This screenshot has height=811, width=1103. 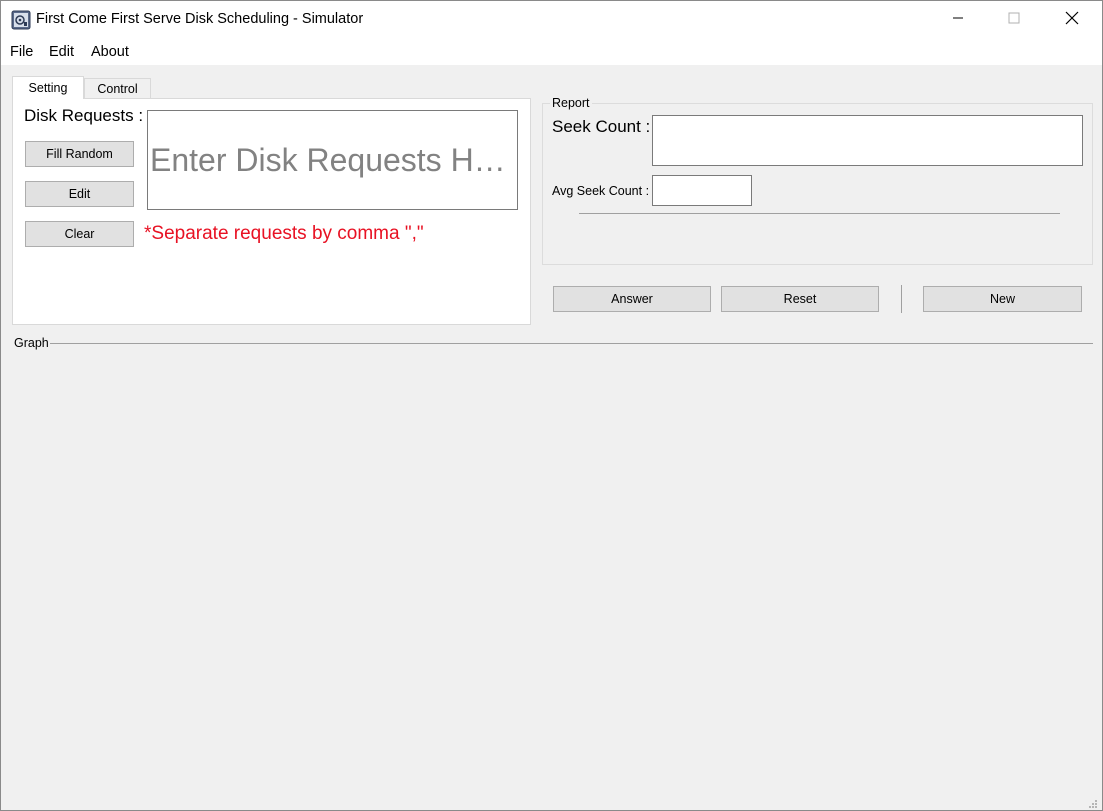 I want to click on app-disk-icon, so click(x=21, y=20).